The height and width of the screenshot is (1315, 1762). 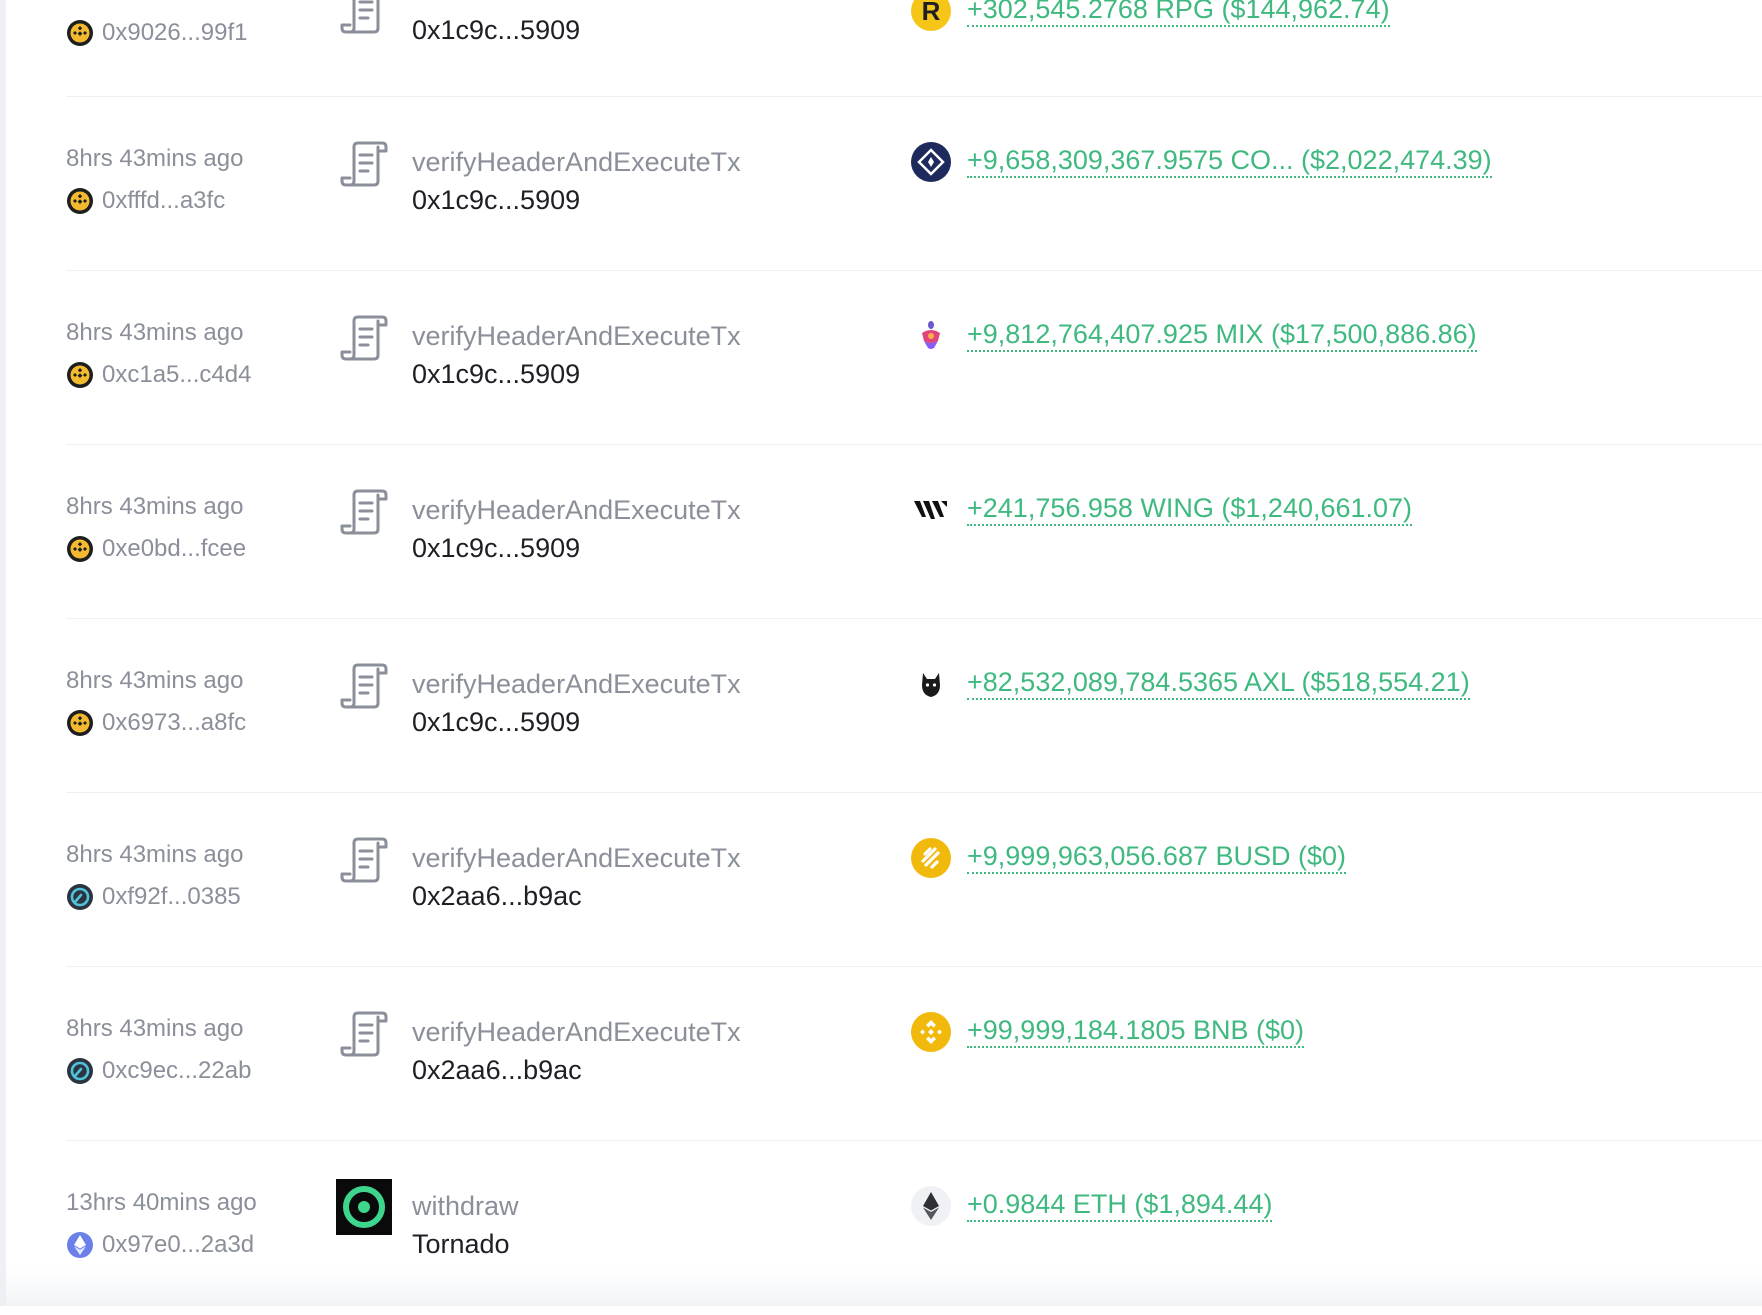 What do you see at coordinates (931, 685) in the screenshot?
I see `axl-token-icon` at bounding box center [931, 685].